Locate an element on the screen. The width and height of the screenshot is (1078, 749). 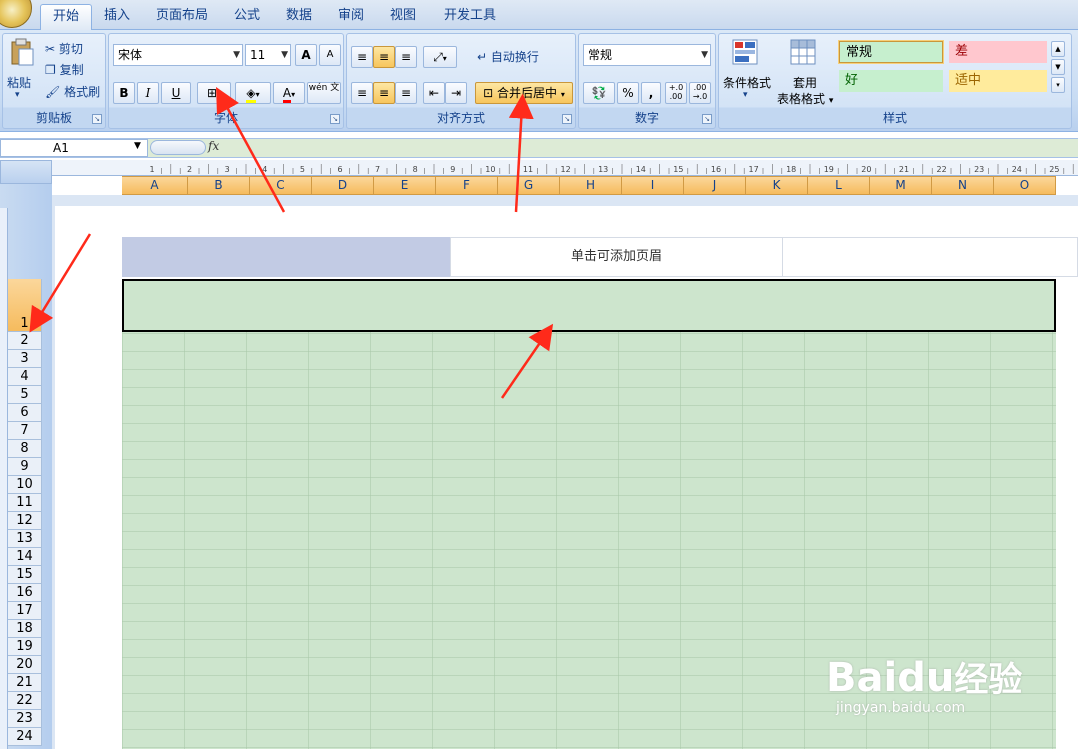
arrow-to-merge-button is located at coordinates (521, 153).